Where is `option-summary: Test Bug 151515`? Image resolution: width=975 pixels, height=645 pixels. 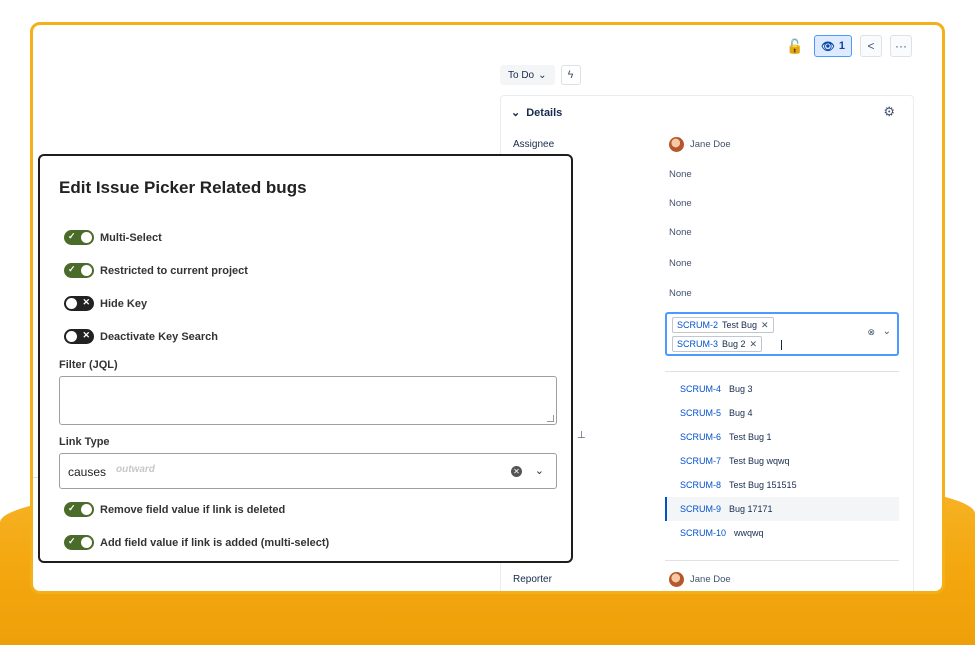 option-summary: Test Bug 151515 is located at coordinates (763, 485).